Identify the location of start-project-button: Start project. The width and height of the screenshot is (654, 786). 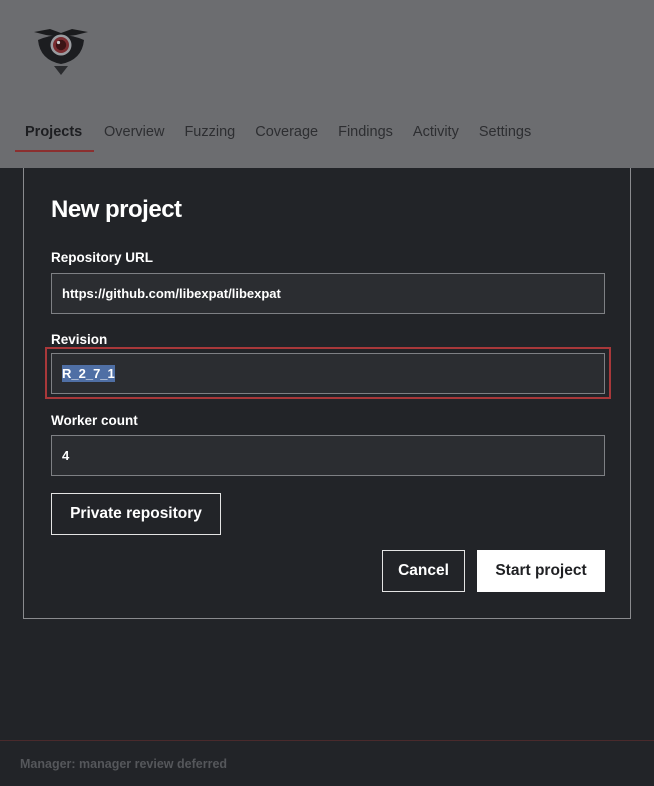
(541, 571).